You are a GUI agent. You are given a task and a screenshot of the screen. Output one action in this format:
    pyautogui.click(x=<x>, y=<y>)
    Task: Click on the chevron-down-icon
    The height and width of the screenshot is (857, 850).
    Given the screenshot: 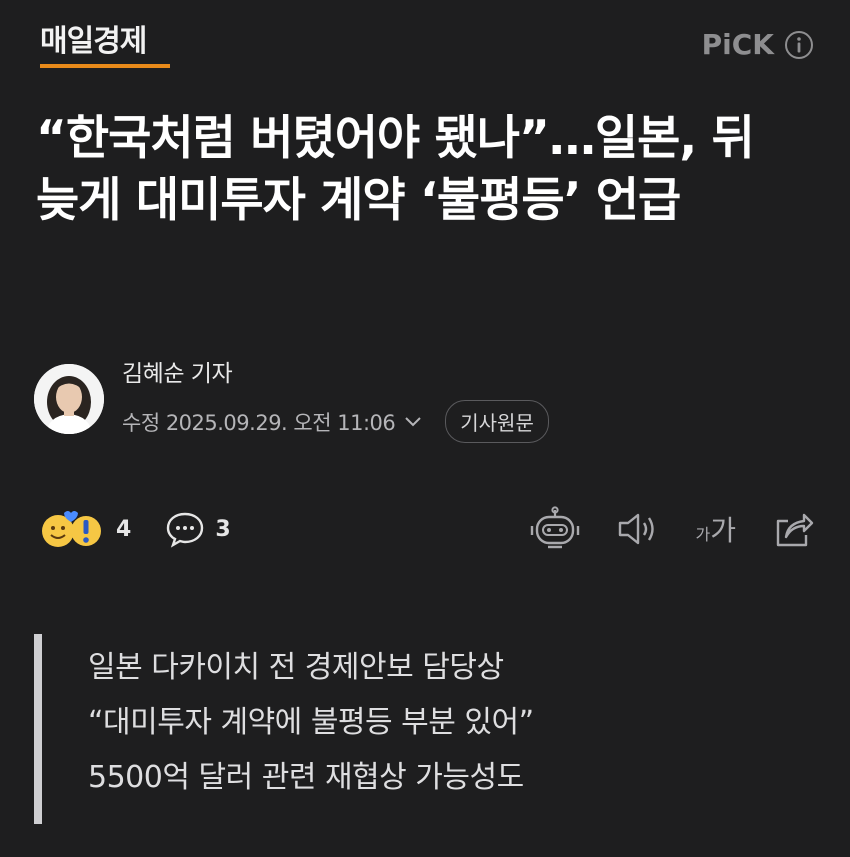 What is the action you would take?
    pyautogui.click(x=413, y=422)
    